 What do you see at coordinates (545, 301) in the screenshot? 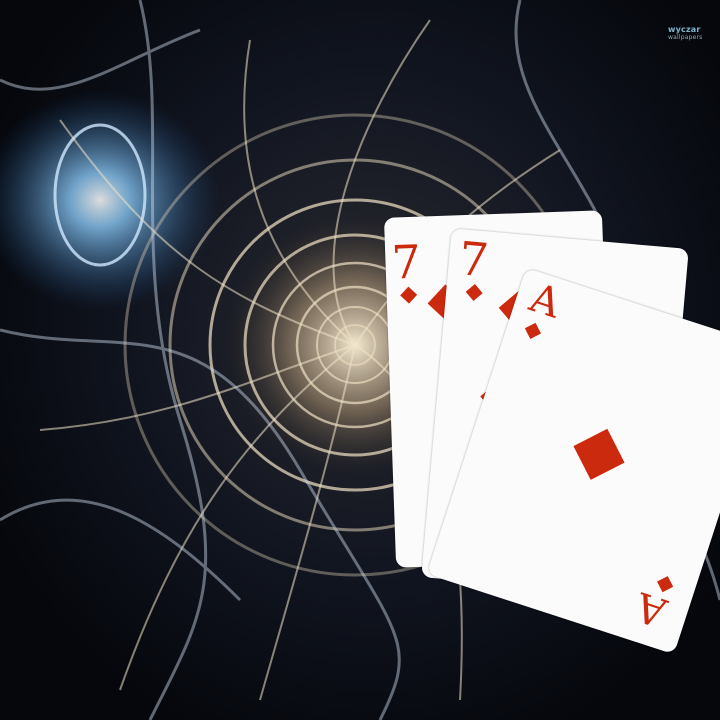
I see `card-rank: A` at bounding box center [545, 301].